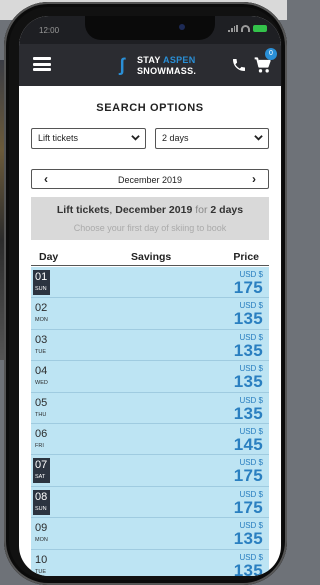 This screenshot has width=320, height=585. What do you see at coordinates (41, 465) in the screenshot?
I see `day-number: 07` at bounding box center [41, 465].